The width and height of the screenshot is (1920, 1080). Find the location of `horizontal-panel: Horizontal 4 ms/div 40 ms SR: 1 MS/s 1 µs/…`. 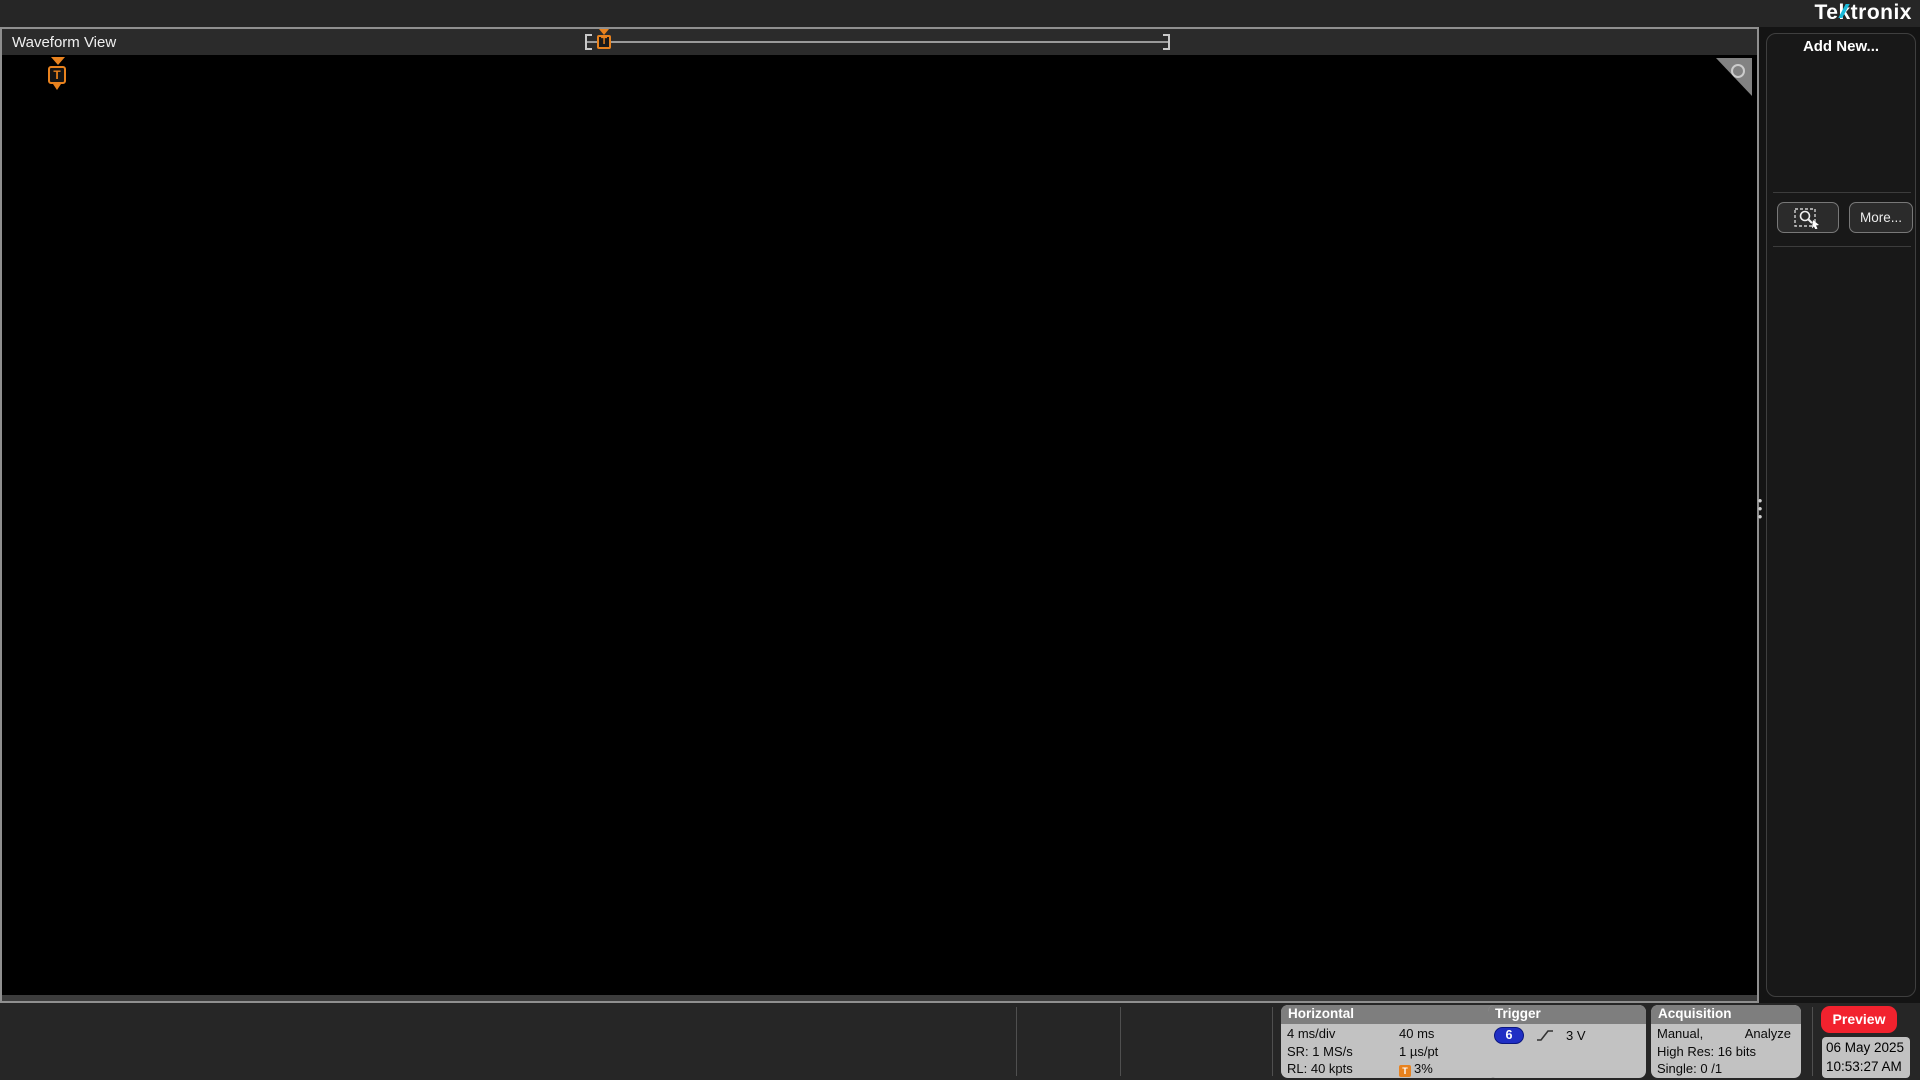

horizontal-panel: Horizontal 4 ms/div 40 ms SR: 1 MS/s 1 µs/… is located at coordinates (1389, 1041).